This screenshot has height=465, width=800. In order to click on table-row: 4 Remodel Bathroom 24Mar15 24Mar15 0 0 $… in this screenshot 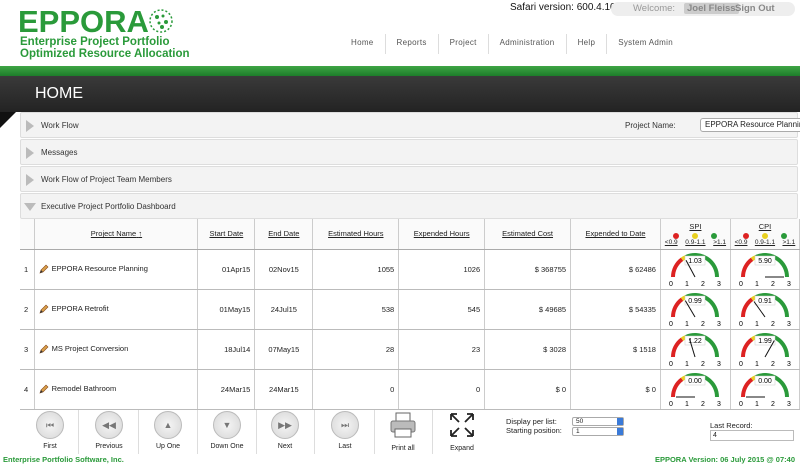, I will do `click(410, 389)`.